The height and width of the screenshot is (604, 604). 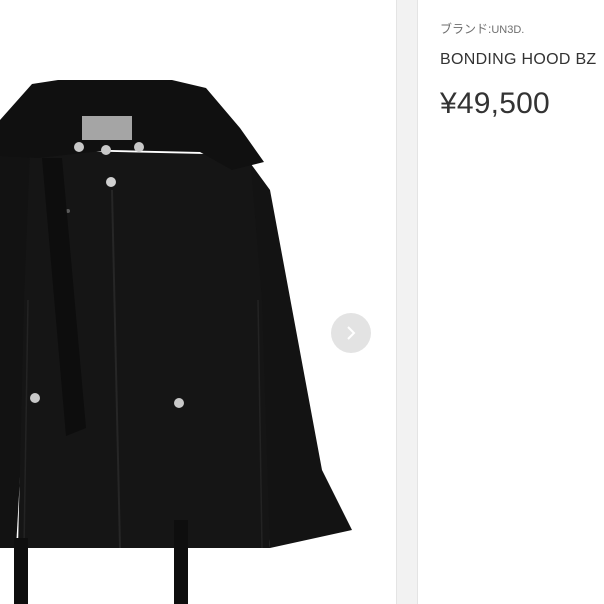 I want to click on chevron-right-icon, so click(x=351, y=333).